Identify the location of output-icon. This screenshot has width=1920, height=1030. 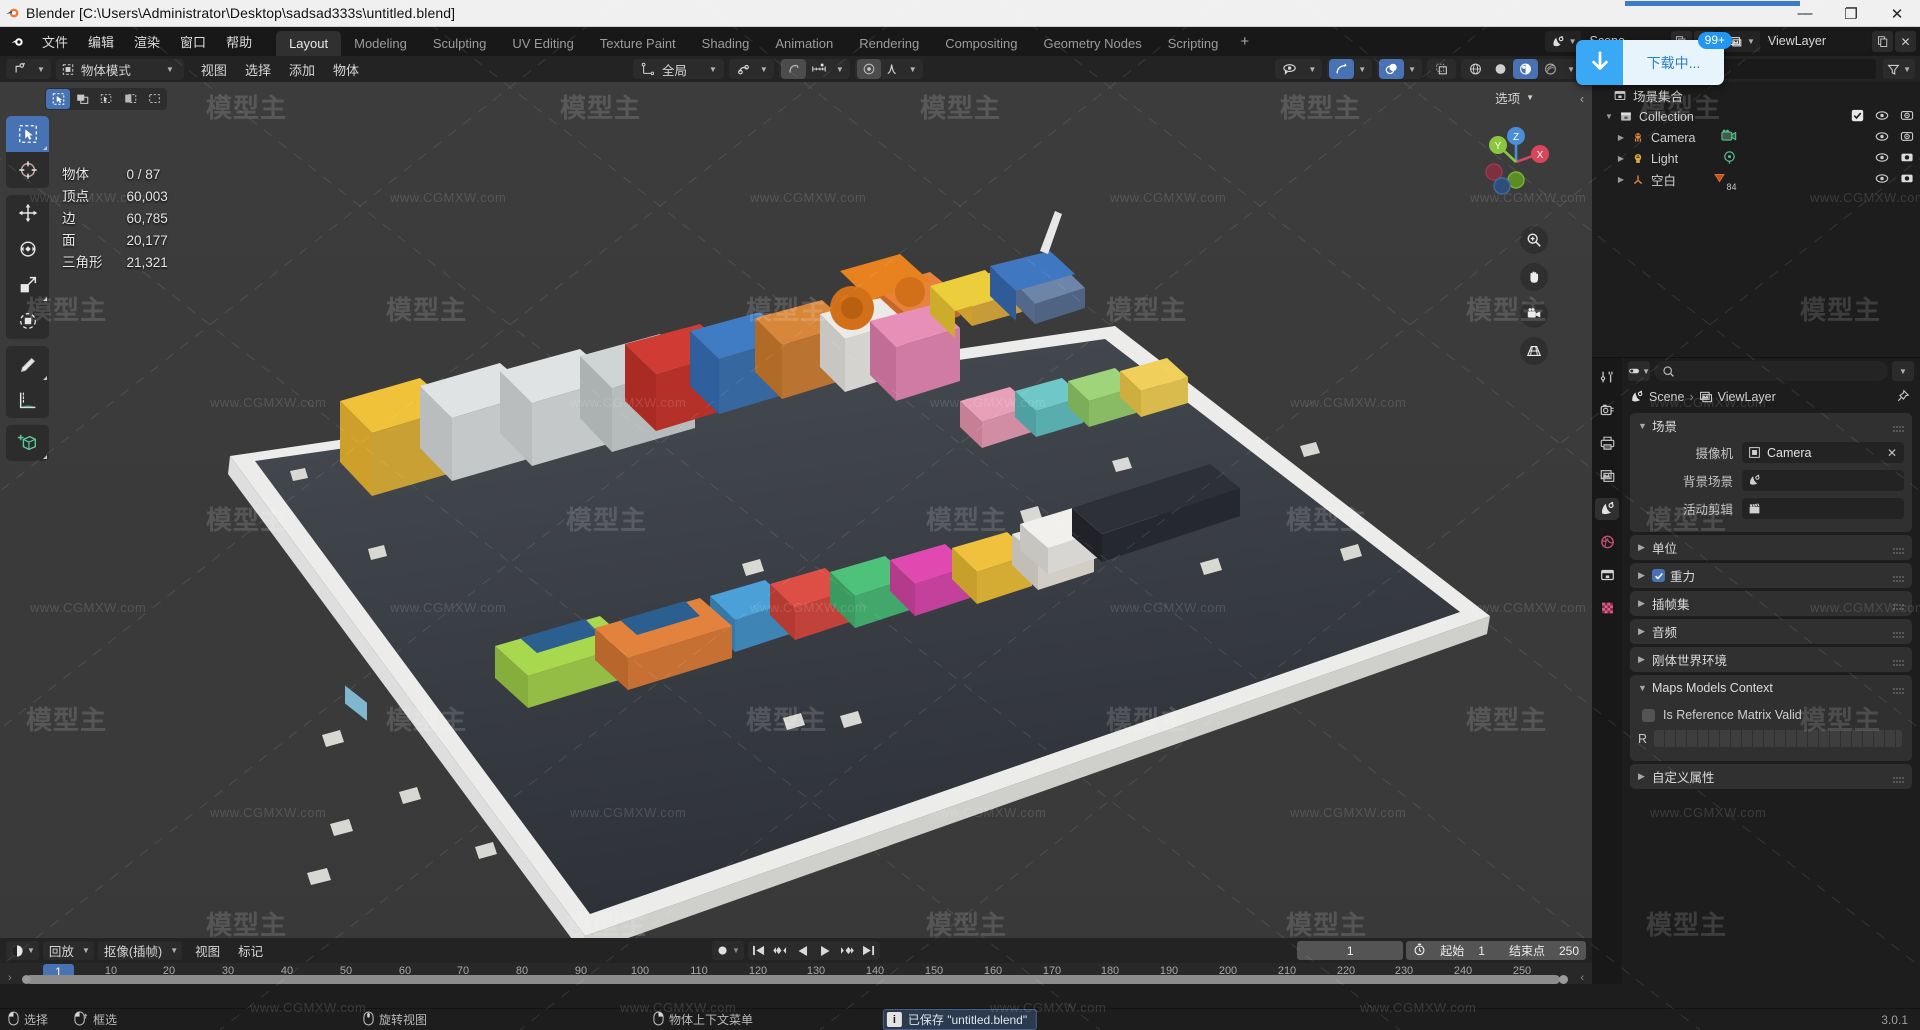
(1607, 443).